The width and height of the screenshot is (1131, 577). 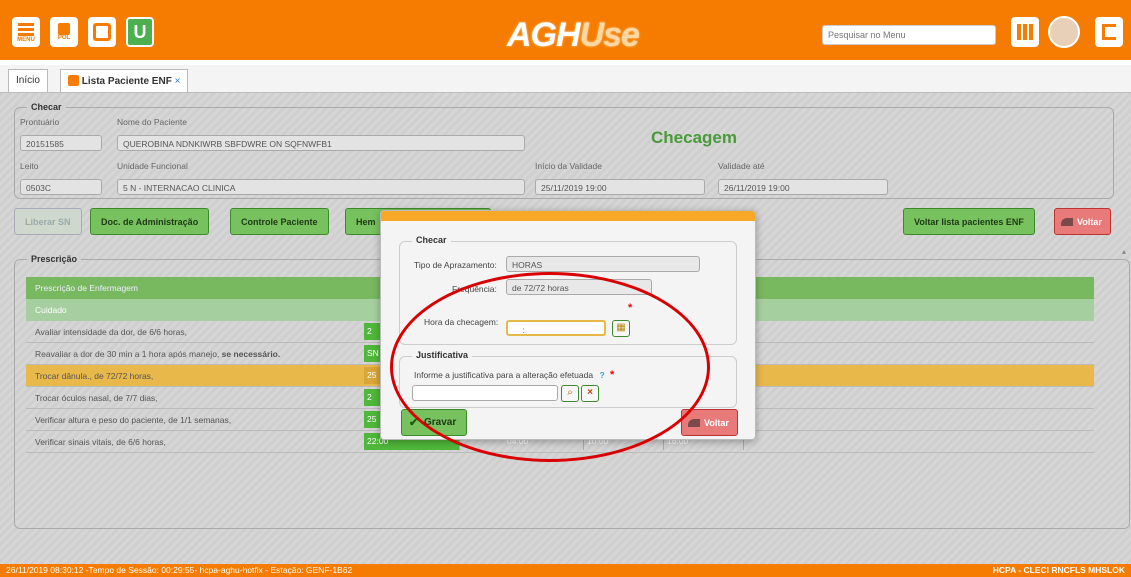 I want to click on tipo-aprazamento-field: HORAS, so click(x=603, y=264).